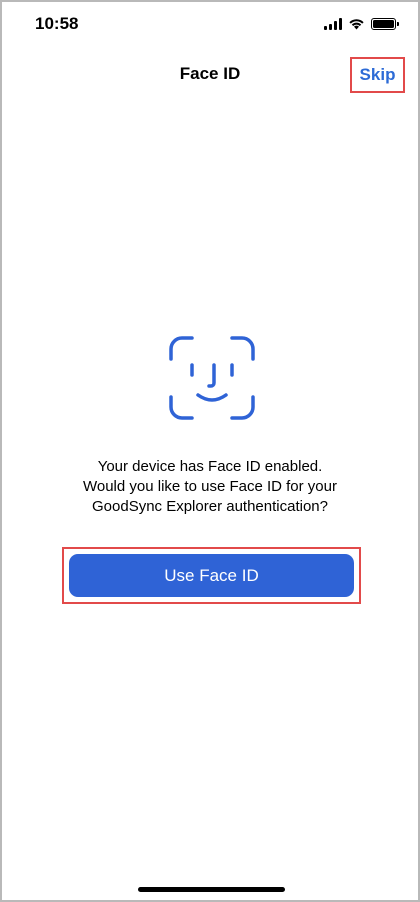 Image resolution: width=420 pixels, height=902 pixels. Describe the element at coordinates (210, 466) in the screenshot. I see `message-line: Your device has Face ID enabled.` at that location.